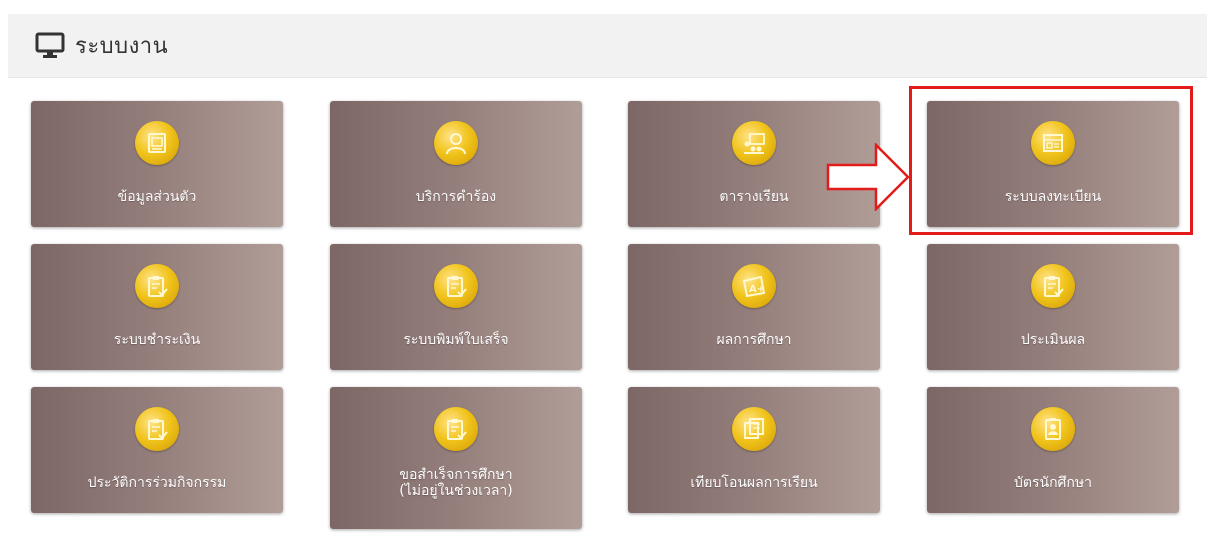  What do you see at coordinates (754, 429) in the screenshot?
I see `documents-icon` at bounding box center [754, 429].